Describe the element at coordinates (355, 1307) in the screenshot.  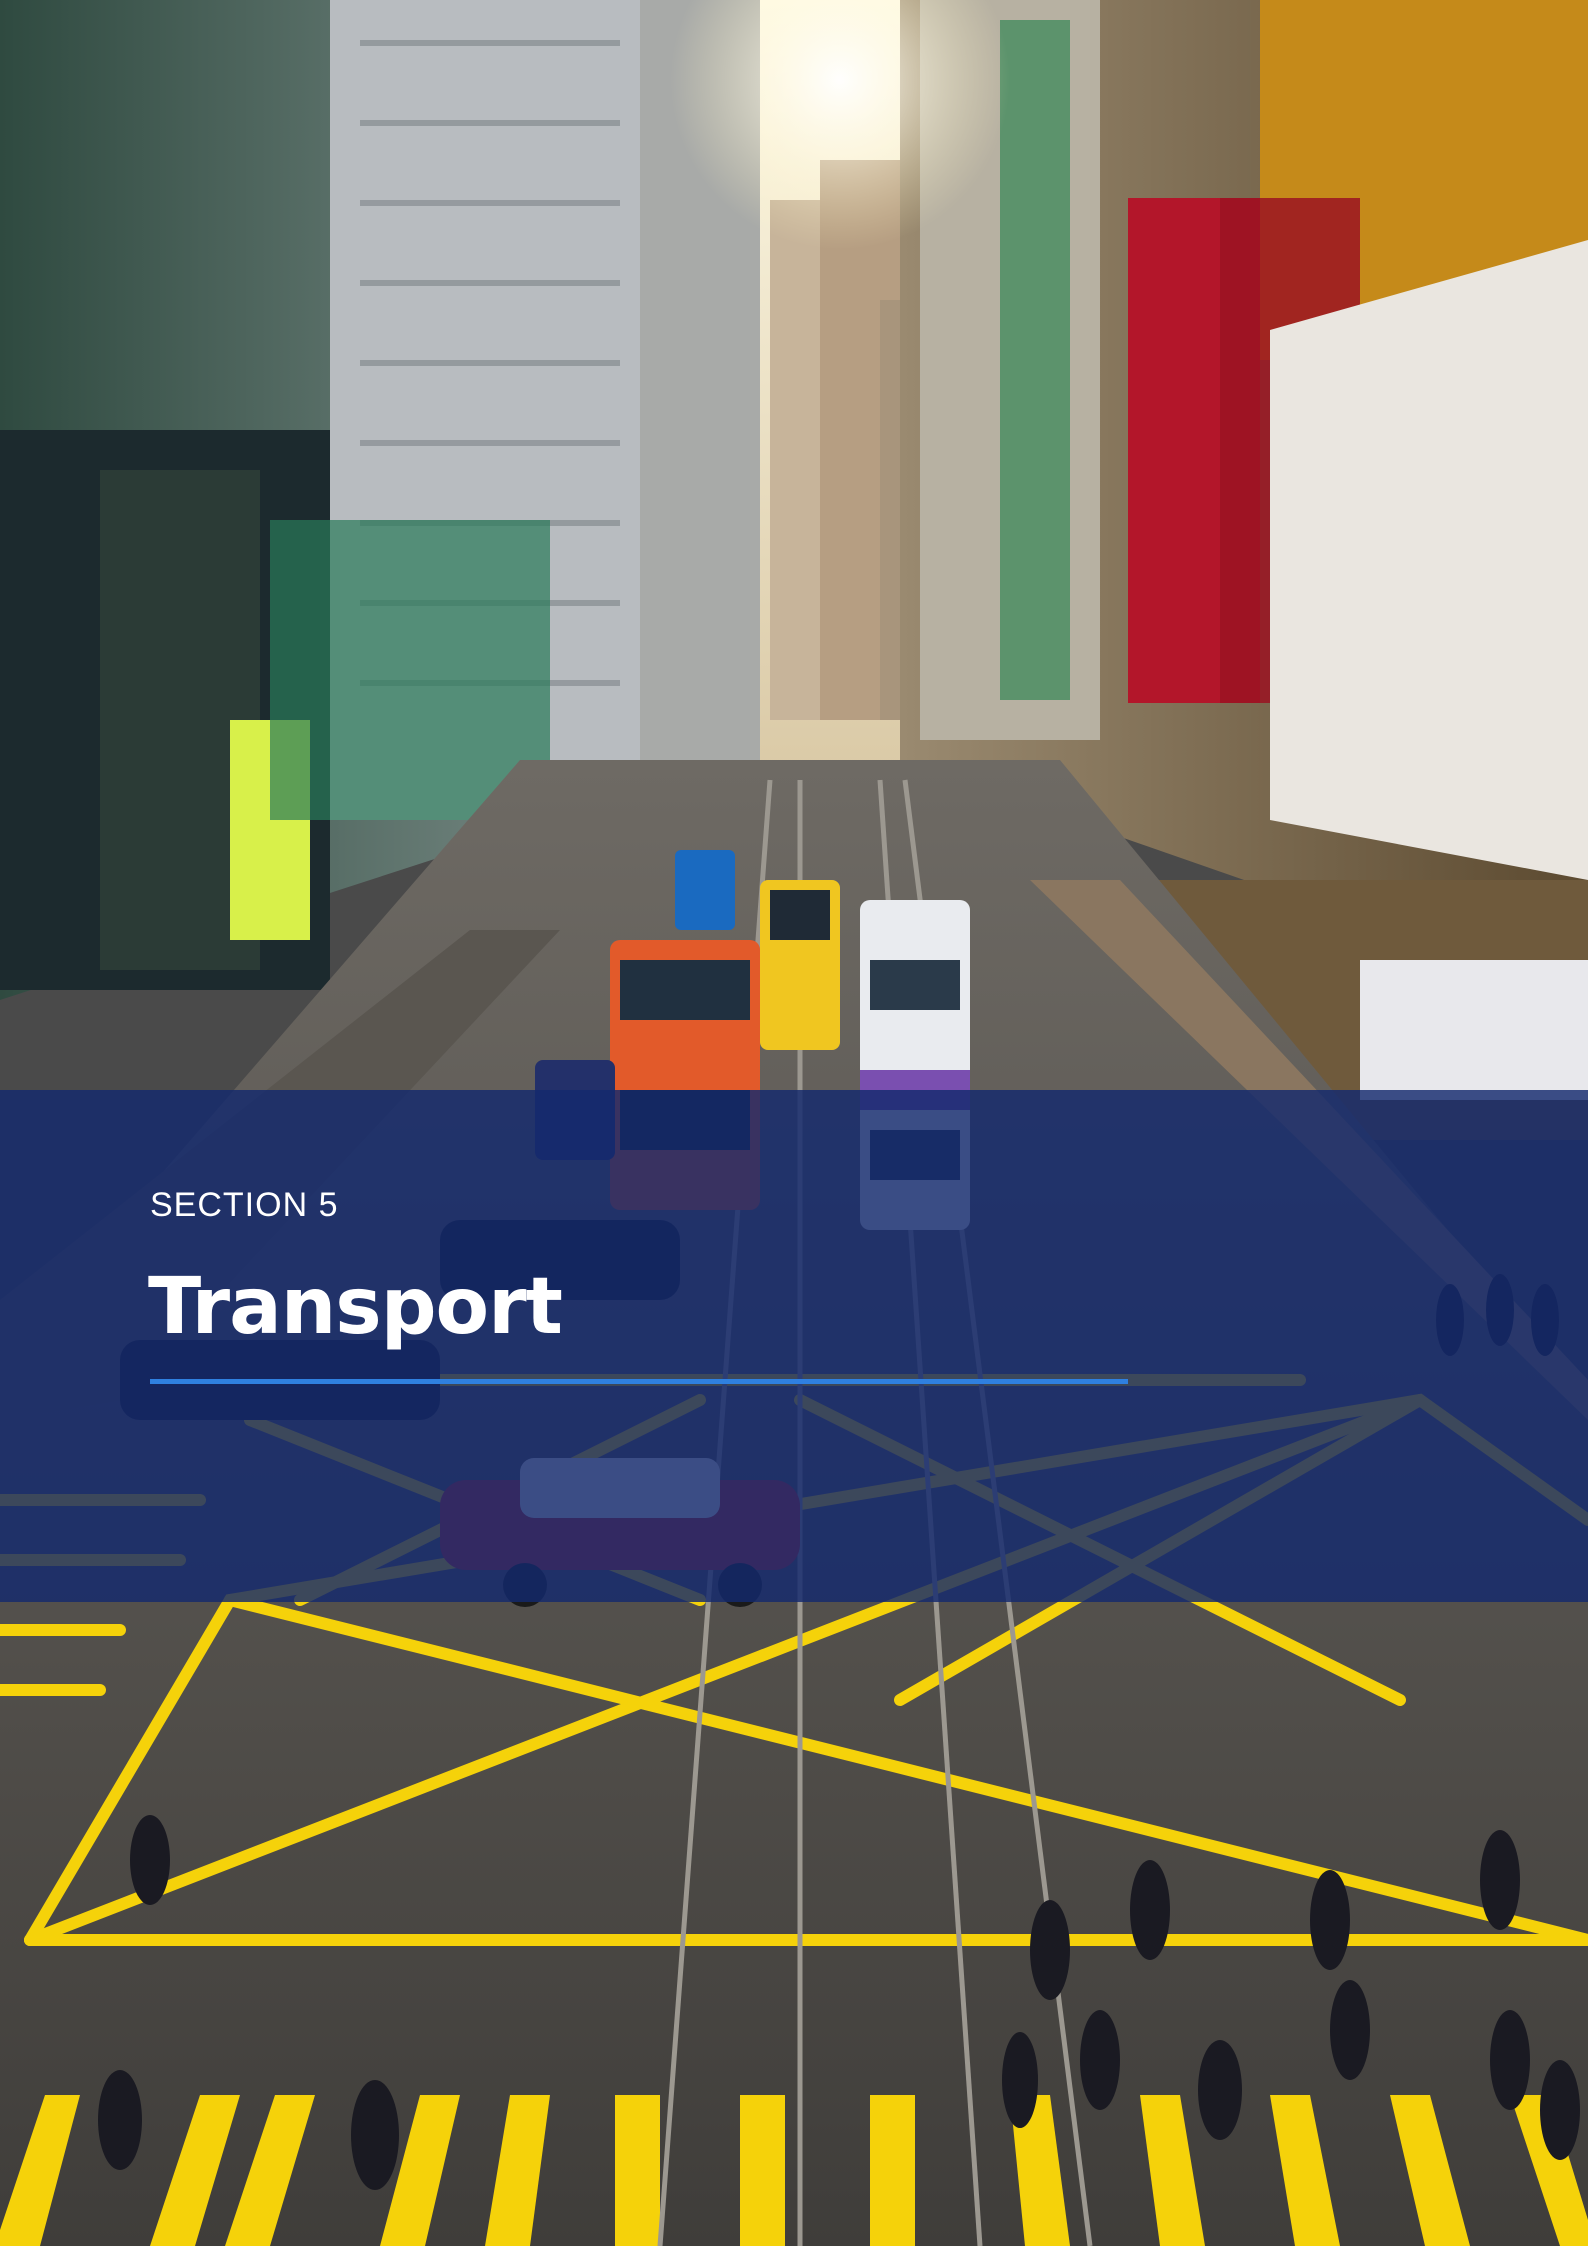
I see `section-title: Transport` at that location.